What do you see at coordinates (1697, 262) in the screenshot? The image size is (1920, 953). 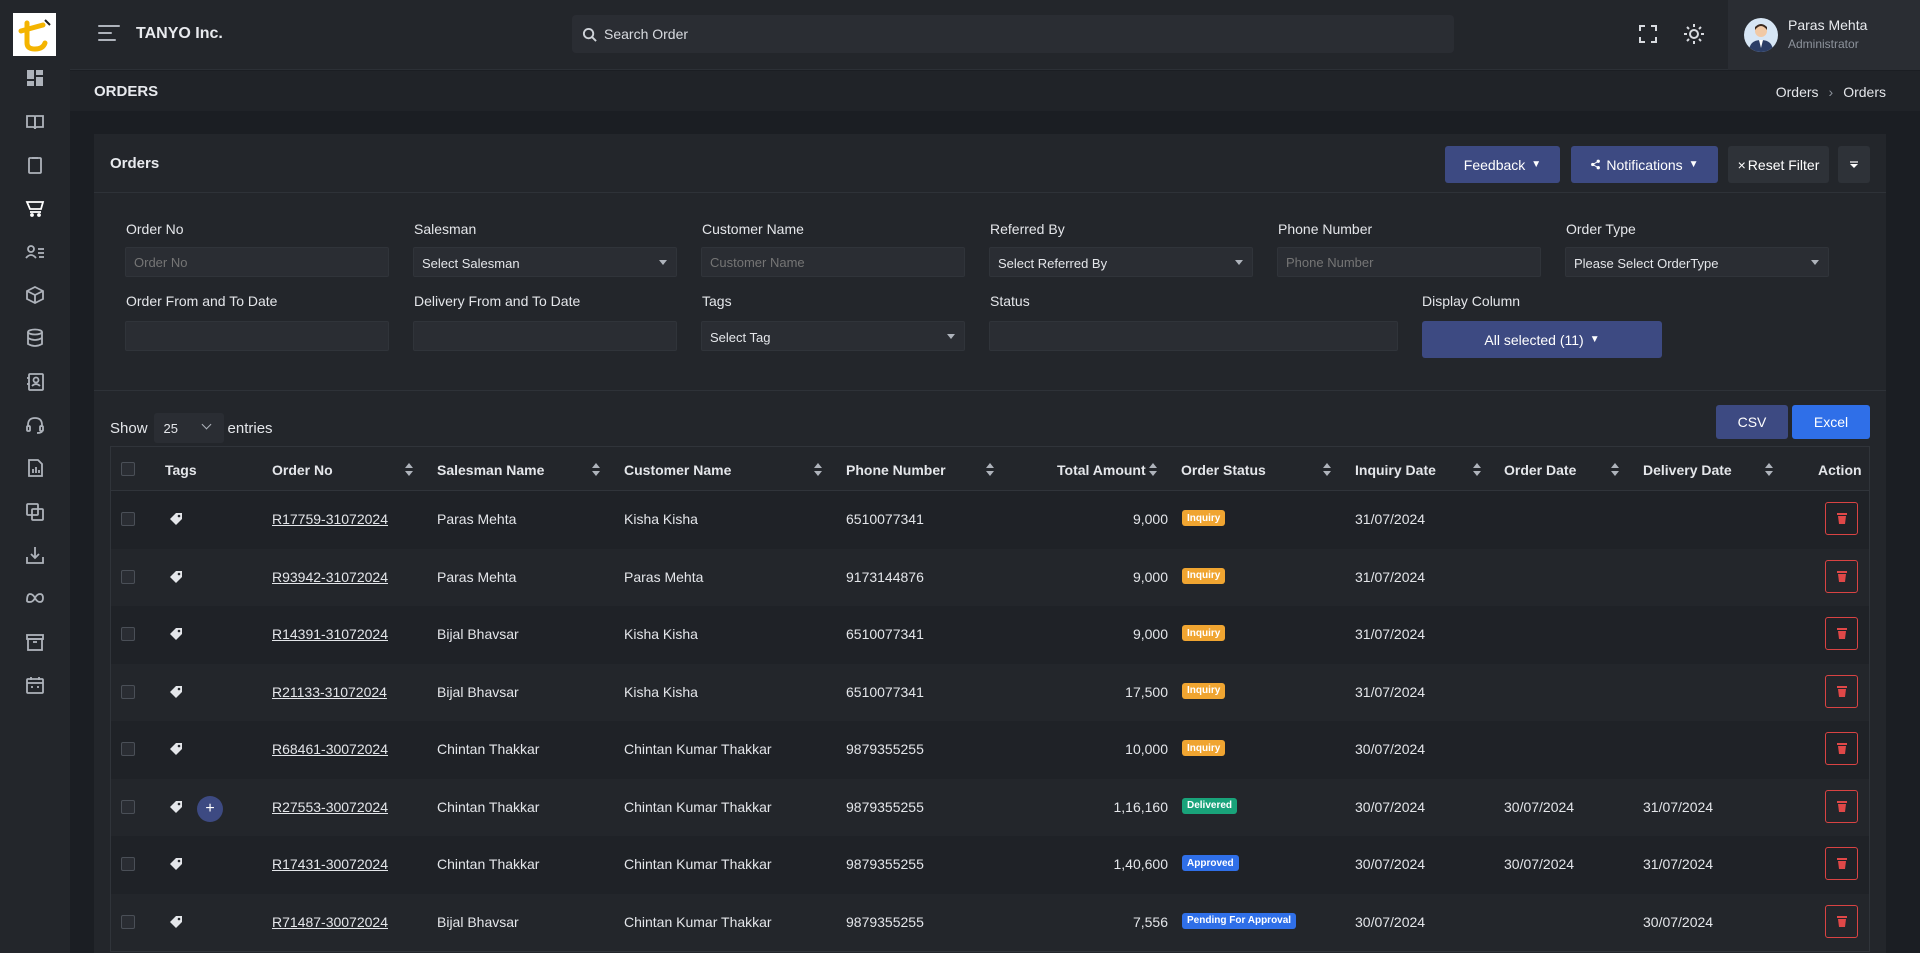 I see `order-type-select: Please Select OrderType` at bounding box center [1697, 262].